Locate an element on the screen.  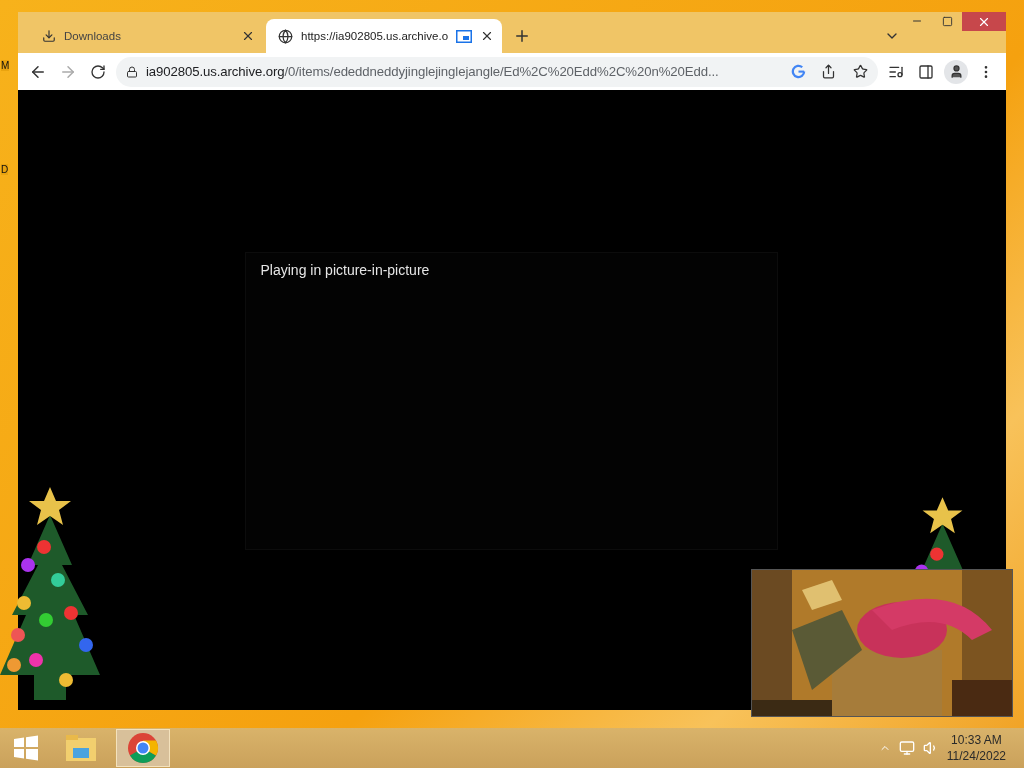
maximize-icon is located at coordinates (947, 21).